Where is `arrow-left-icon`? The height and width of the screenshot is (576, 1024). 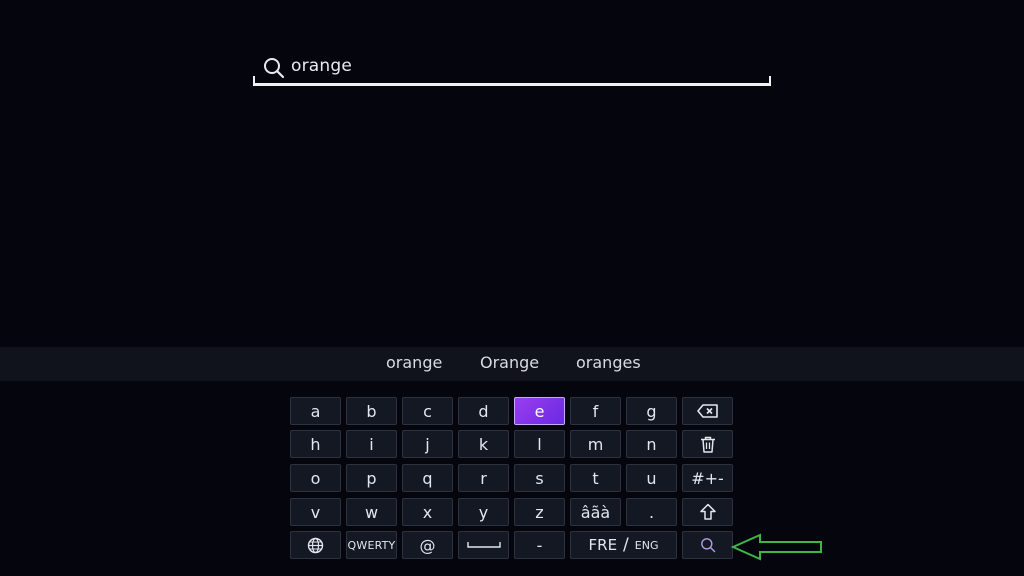 arrow-left-icon is located at coordinates (776, 547).